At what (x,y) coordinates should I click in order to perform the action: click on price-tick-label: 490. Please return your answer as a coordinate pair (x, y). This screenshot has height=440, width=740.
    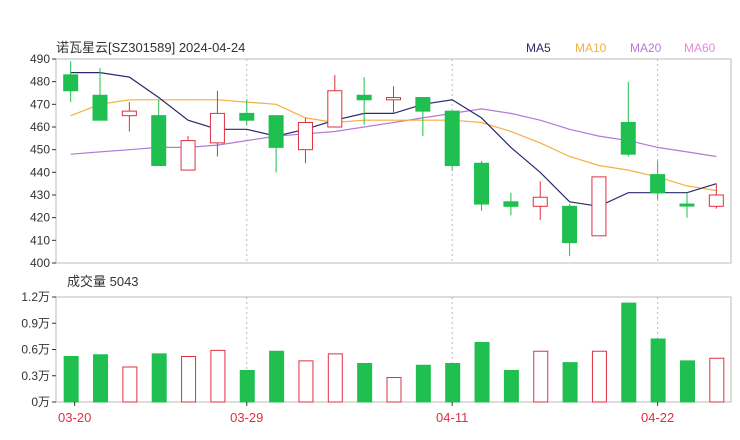
    Looking at the image, I should click on (40, 59).